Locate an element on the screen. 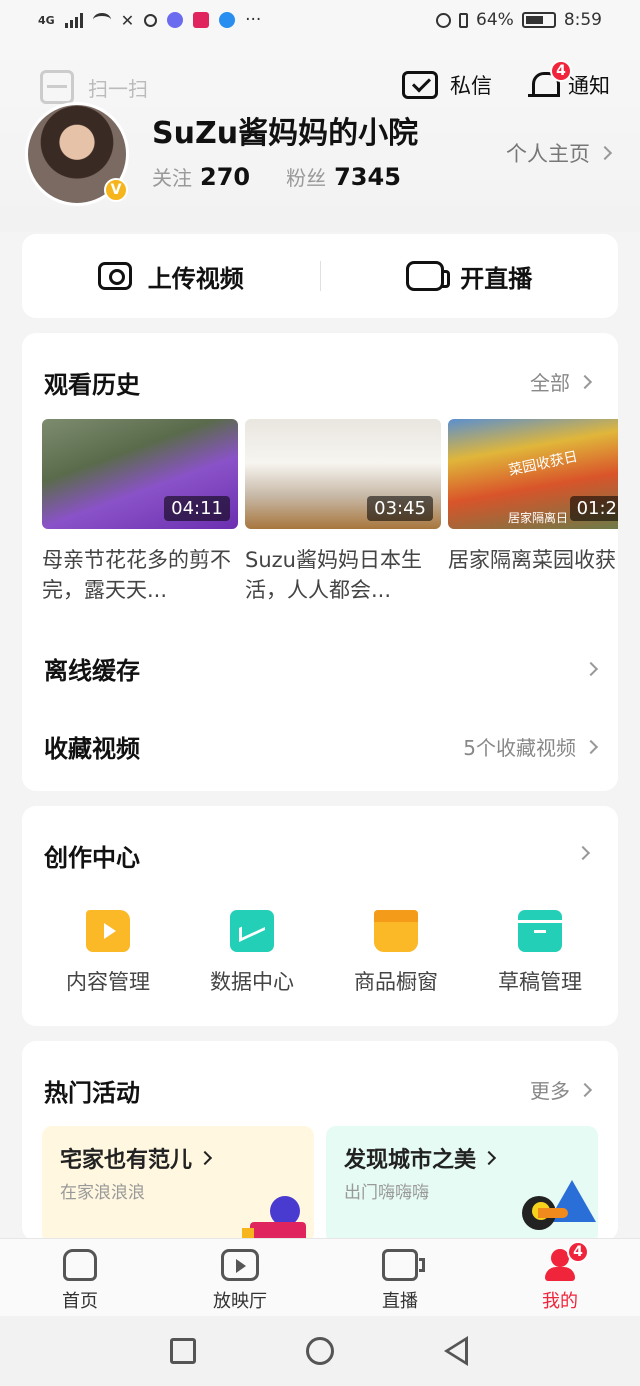  product-showcase-label: 商品橱窗 is located at coordinates (396, 982).